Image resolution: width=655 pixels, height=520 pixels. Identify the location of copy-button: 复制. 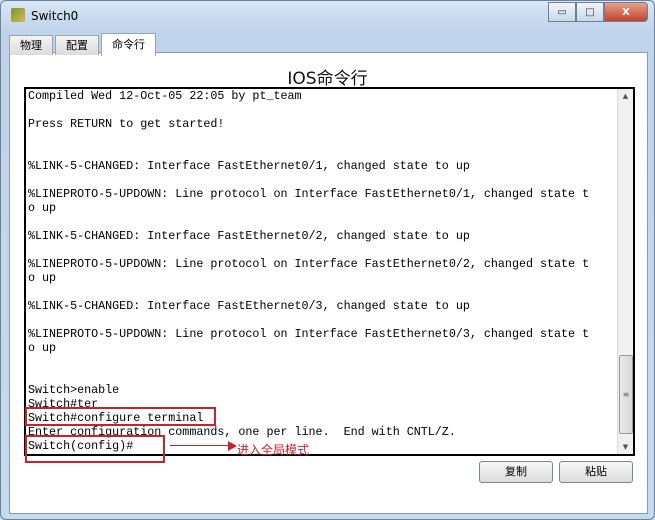
(516, 472).